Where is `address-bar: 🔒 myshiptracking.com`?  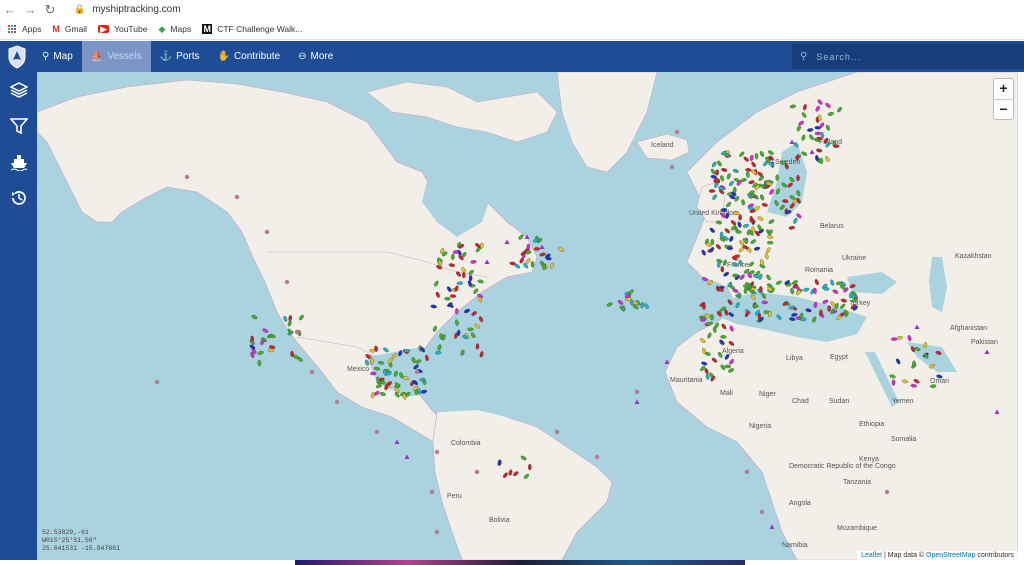
address-bar: 🔒 myshiptracking.com is located at coordinates (127, 9).